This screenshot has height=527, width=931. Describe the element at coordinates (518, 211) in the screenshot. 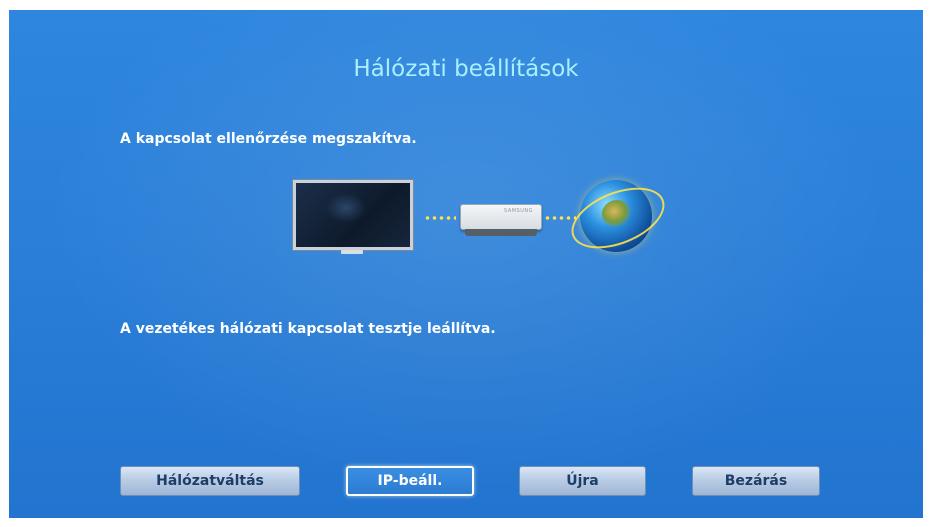

I see `router-brand-label: SAMSUNG` at that location.